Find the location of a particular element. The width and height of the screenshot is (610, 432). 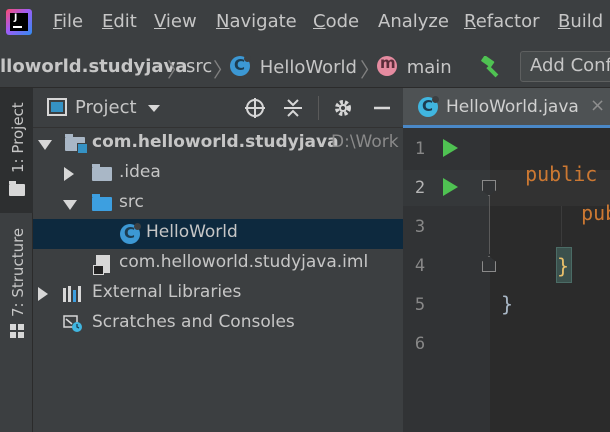

tree-label-src: src is located at coordinates (131, 202).